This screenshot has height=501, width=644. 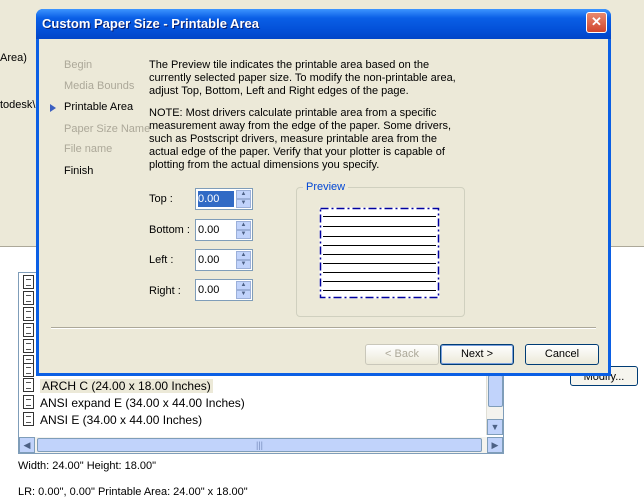 What do you see at coordinates (402, 354) in the screenshot?
I see `back-button: < Back` at bounding box center [402, 354].